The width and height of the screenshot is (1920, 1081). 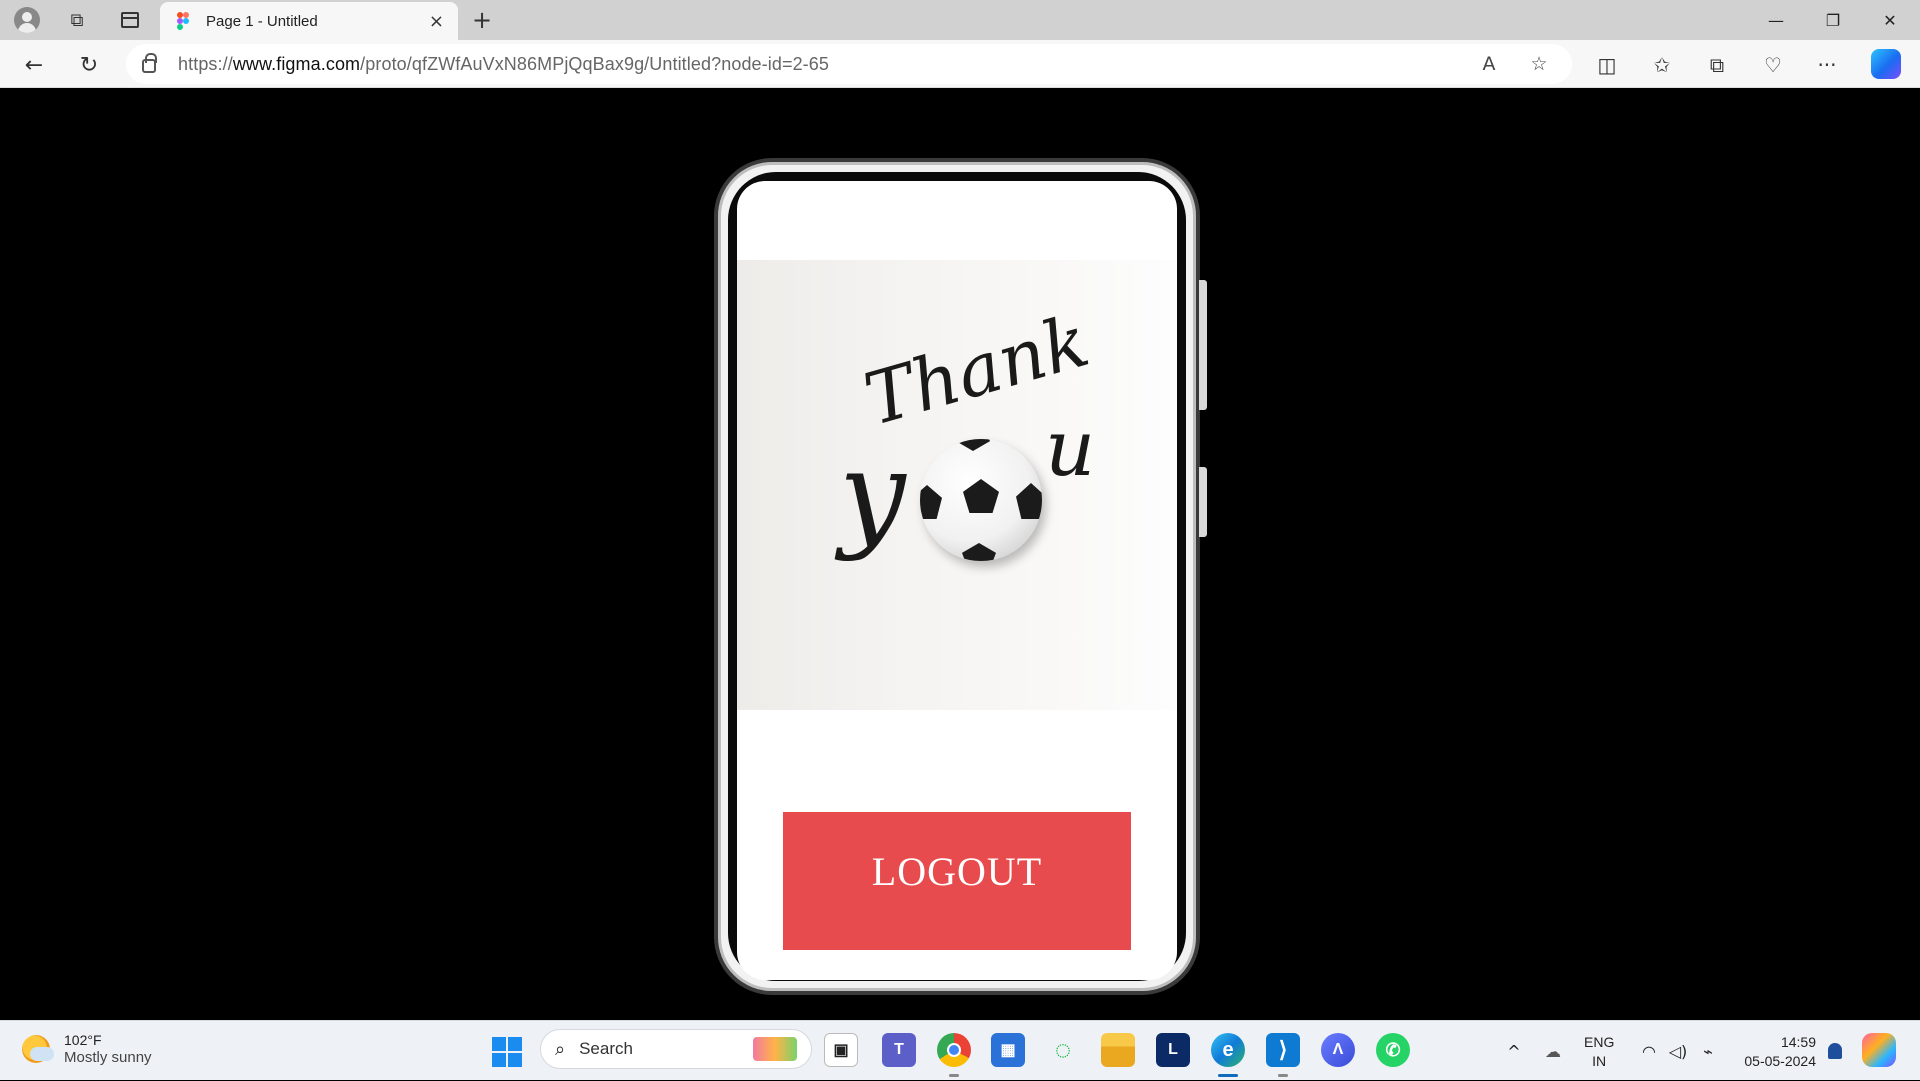 I want to click on thank-you-image: Thank y u, so click(x=957, y=485).